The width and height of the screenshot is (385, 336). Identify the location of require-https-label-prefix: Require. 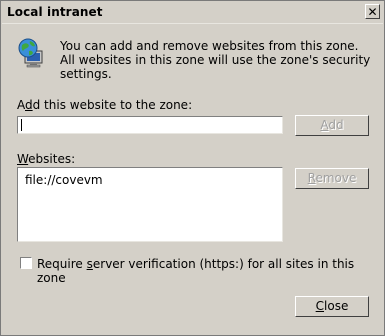
(62, 264).